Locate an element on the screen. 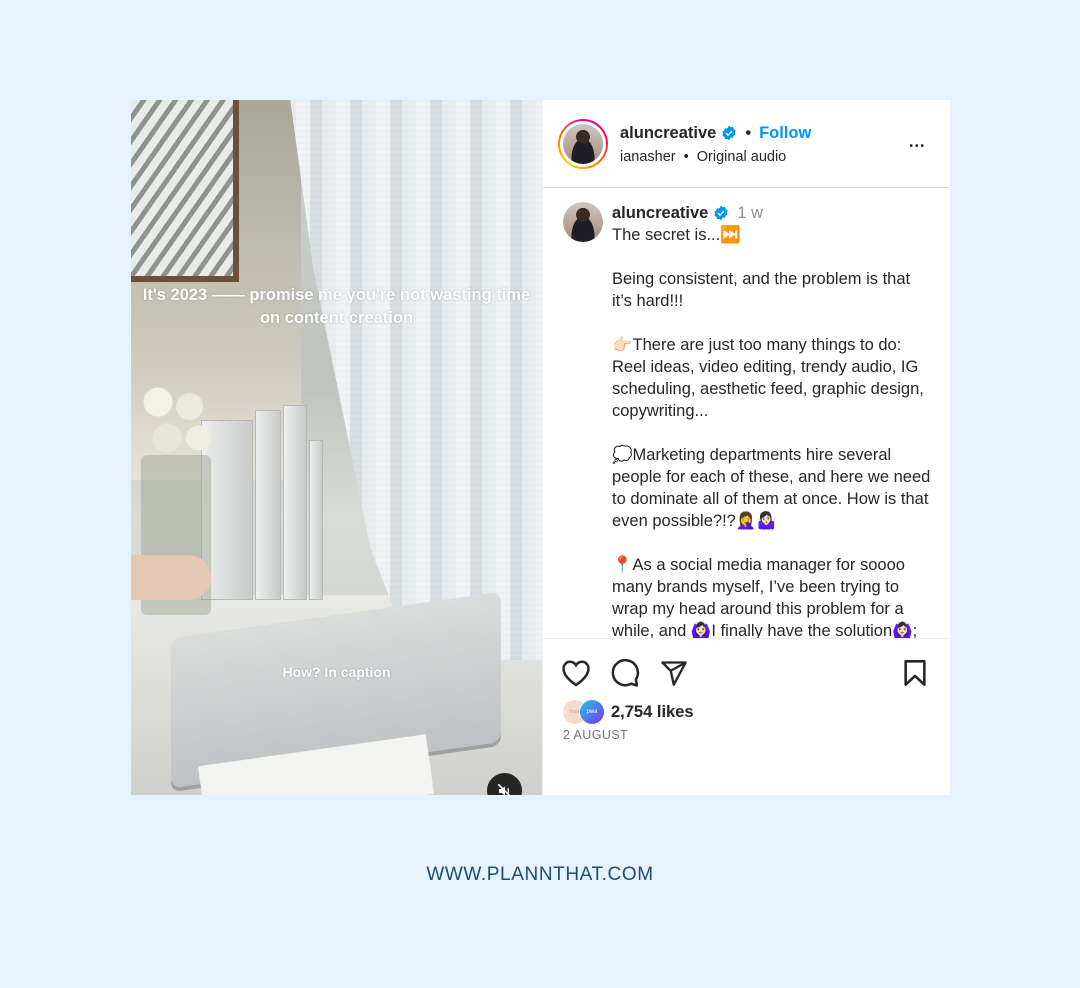 The height and width of the screenshot is (988, 1080). video-overlay-subtitle: How? In caption is located at coordinates (336, 672).